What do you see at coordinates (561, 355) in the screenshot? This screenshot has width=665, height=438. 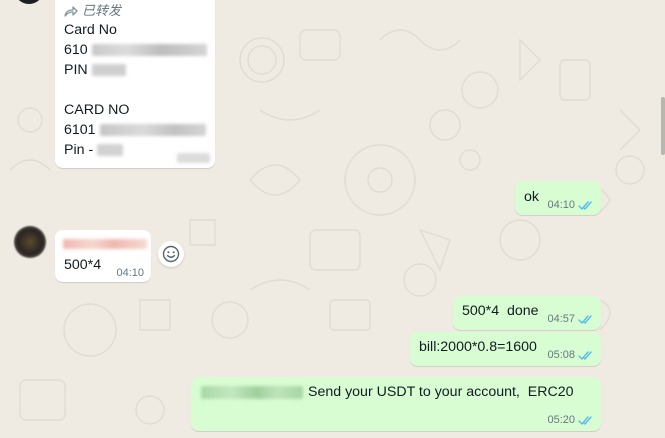 I see `message-time: 05:08` at bounding box center [561, 355].